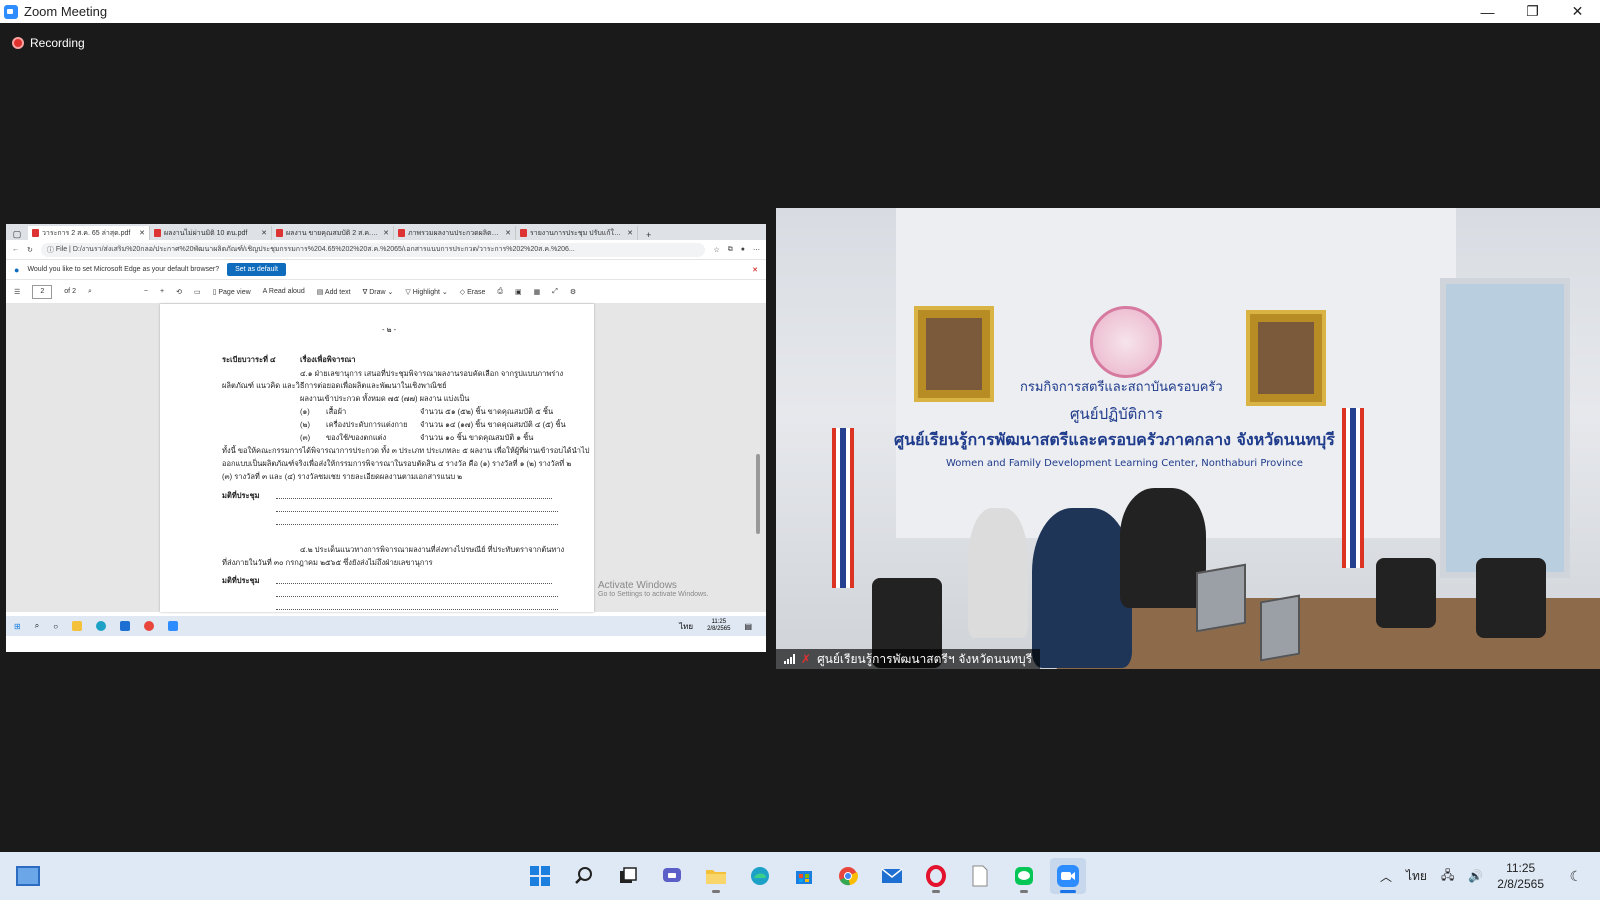  Describe the element at coordinates (518, 292) in the screenshot. I see `save-icon: ▣` at that location.